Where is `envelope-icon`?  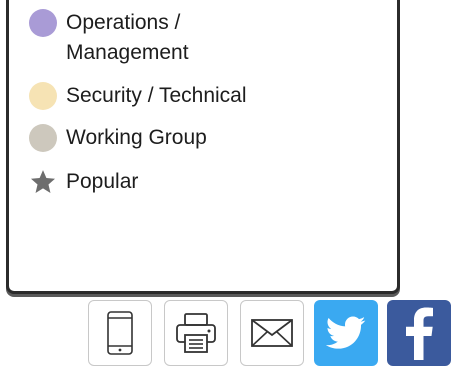 envelope-icon is located at coordinates (272, 333).